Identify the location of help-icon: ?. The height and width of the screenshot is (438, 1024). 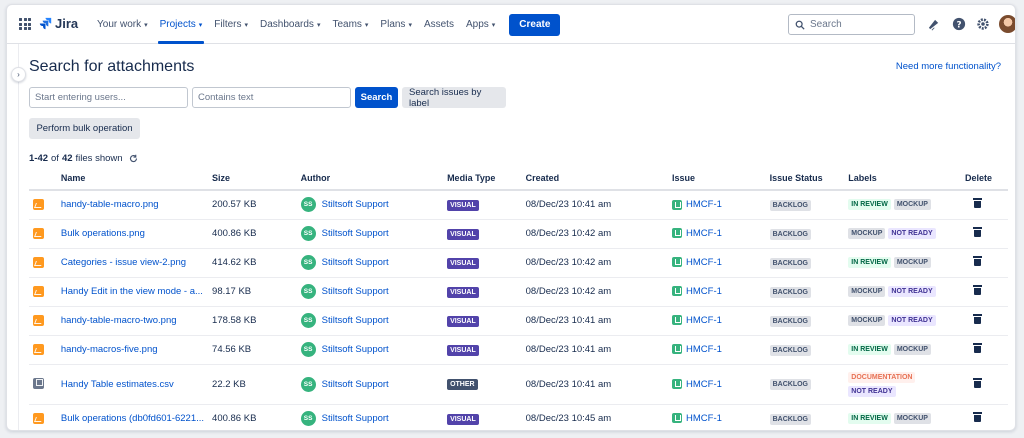
(959, 24).